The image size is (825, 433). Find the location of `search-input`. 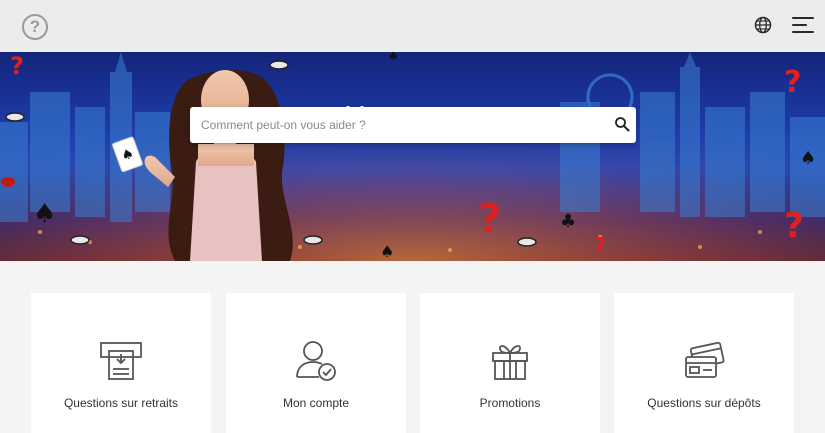

search-input is located at coordinates (395, 125).